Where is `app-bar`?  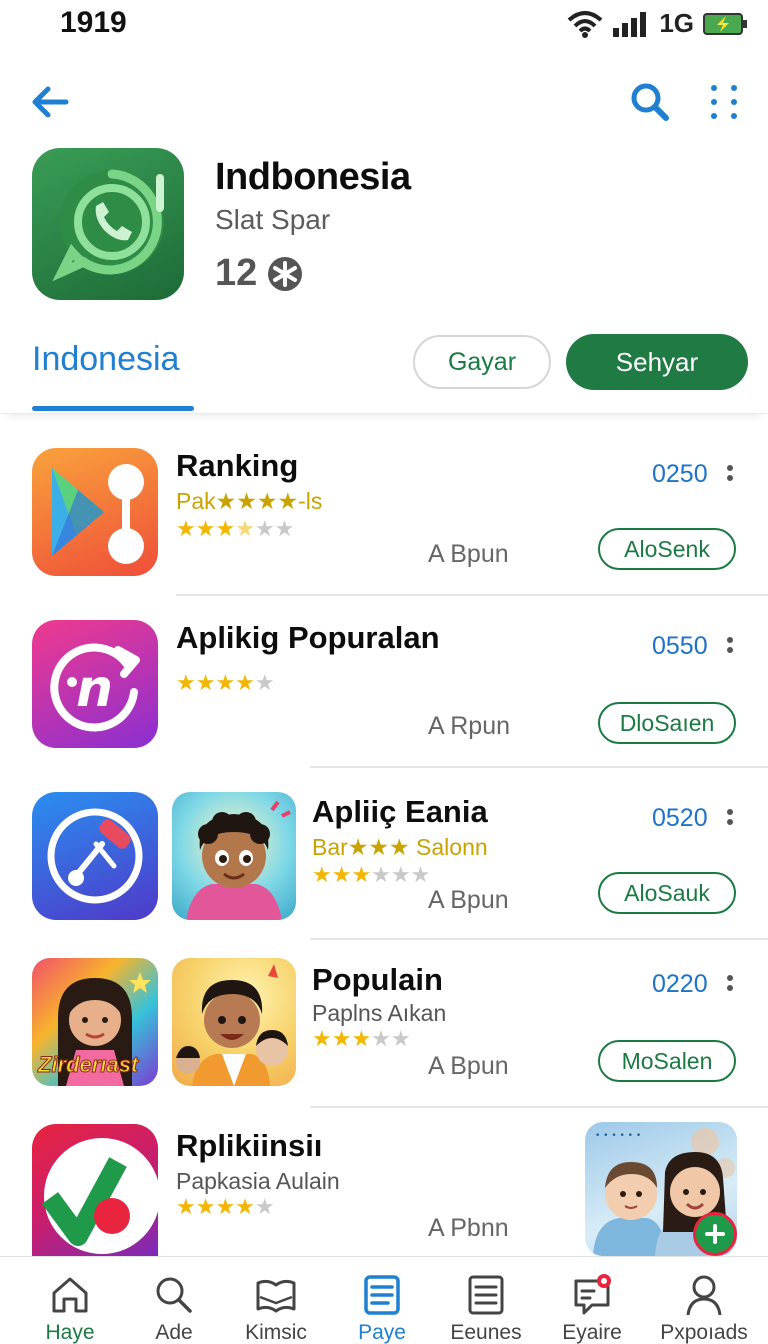
app-bar is located at coordinates (384, 102).